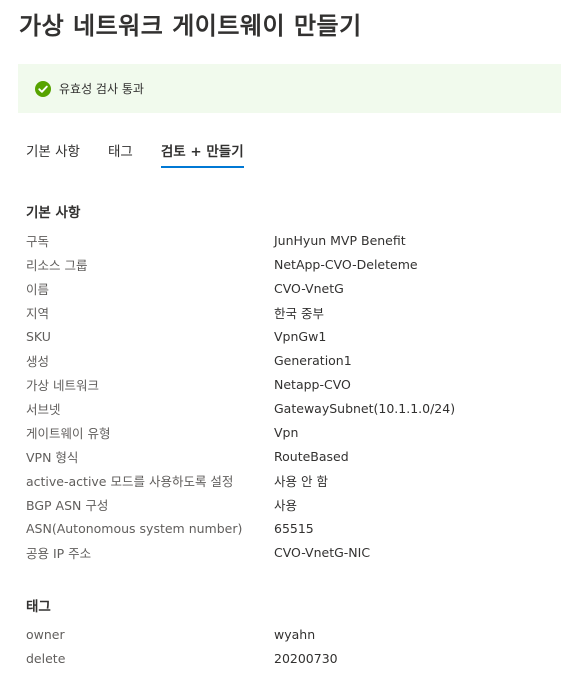 The height and width of the screenshot is (693, 565). Describe the element at coordinates (68, 433) in the screenshot. I see `summary-label: 게이트웨이 유형` at that location.